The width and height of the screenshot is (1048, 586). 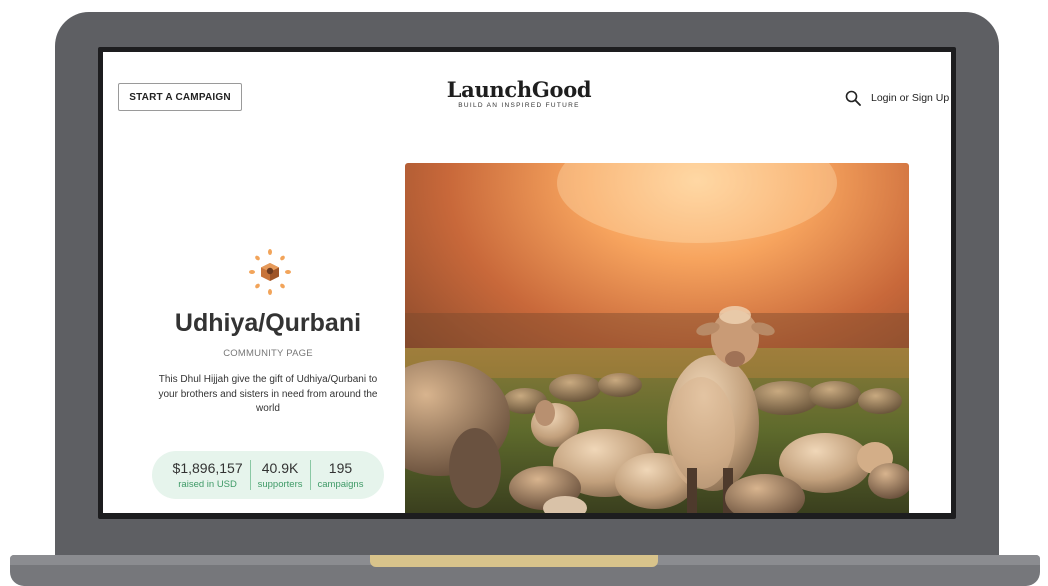 I want to click on start-campaign-button: START A CAMPAIGN, so click(x=180, y=97).